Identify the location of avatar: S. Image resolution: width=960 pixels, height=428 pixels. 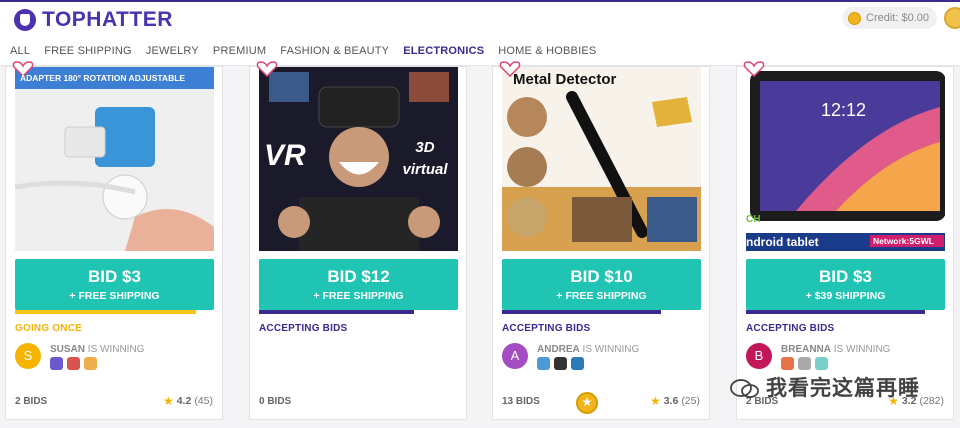
(28, 356).